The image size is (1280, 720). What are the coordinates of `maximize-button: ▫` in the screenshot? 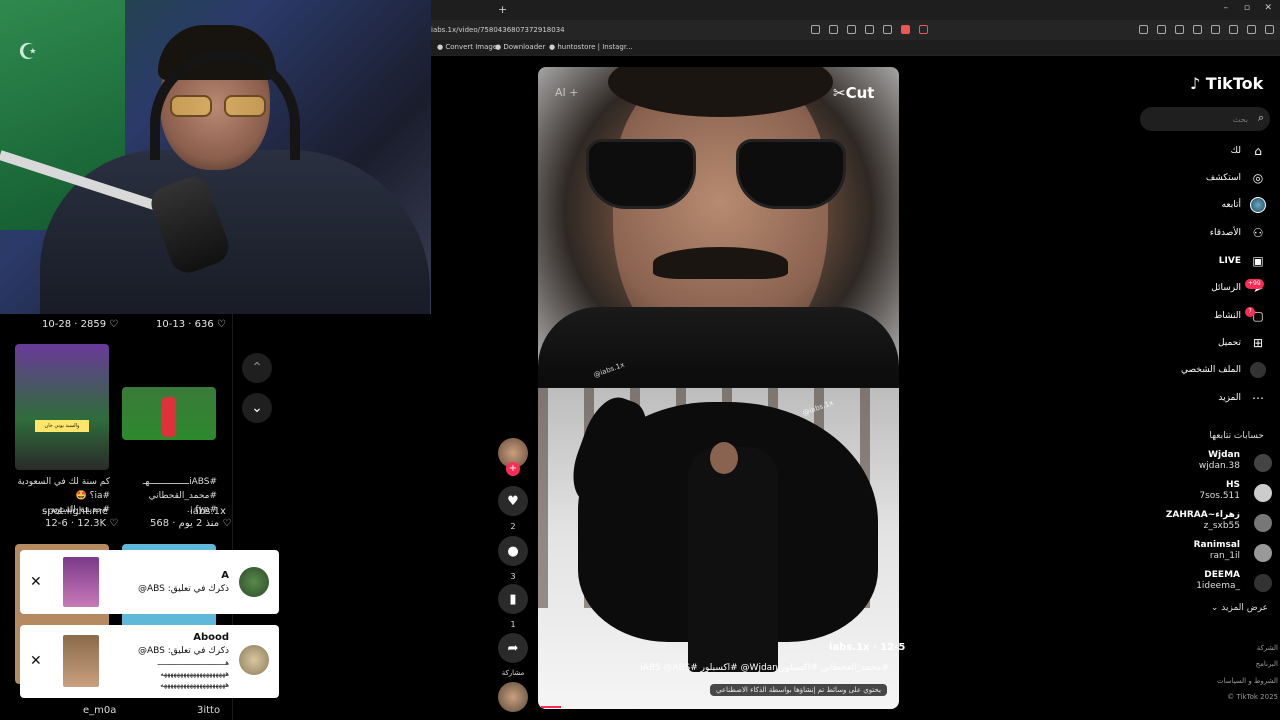 It's located at (1247, 8).